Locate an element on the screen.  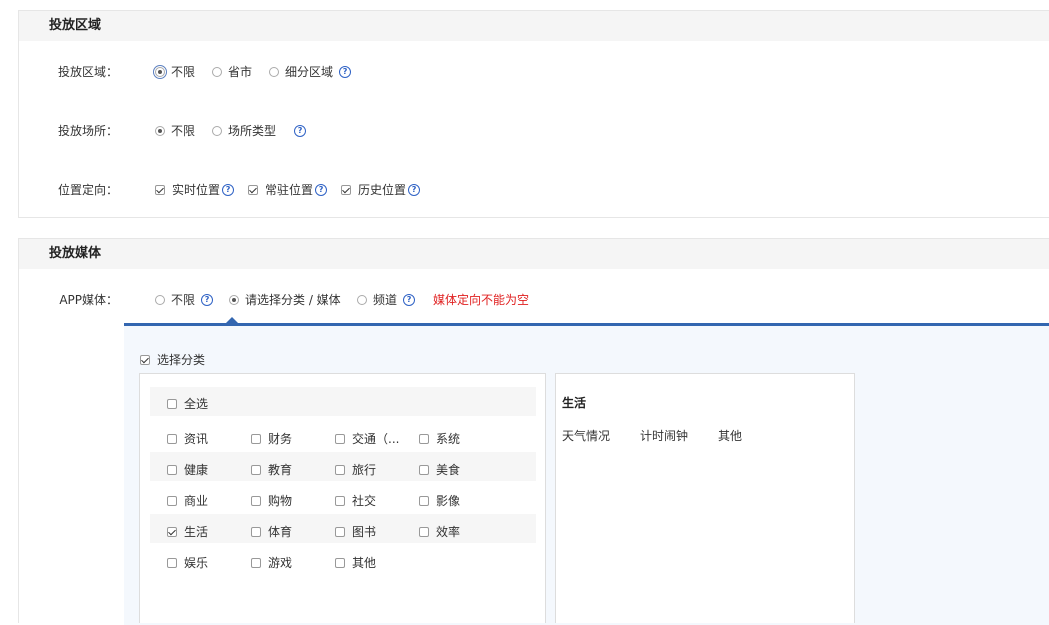
category-label: 图书 is located at coordinates (364, 532).